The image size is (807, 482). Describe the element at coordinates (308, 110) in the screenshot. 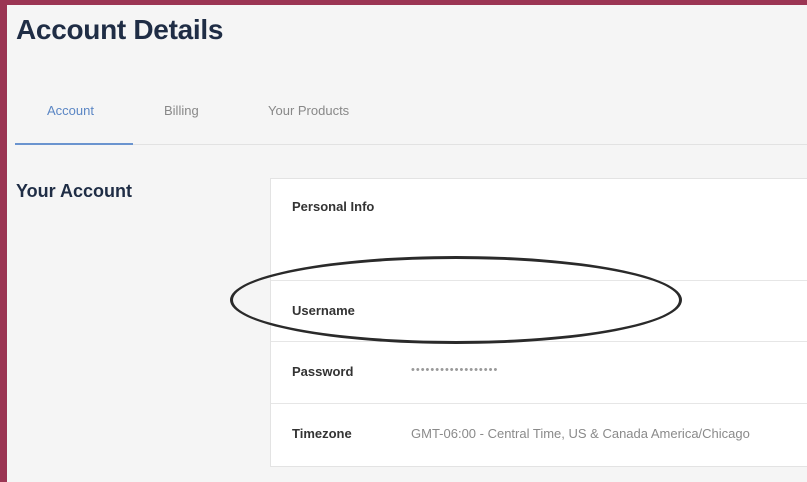

I see `tab-your-products: Your Products` at that location.